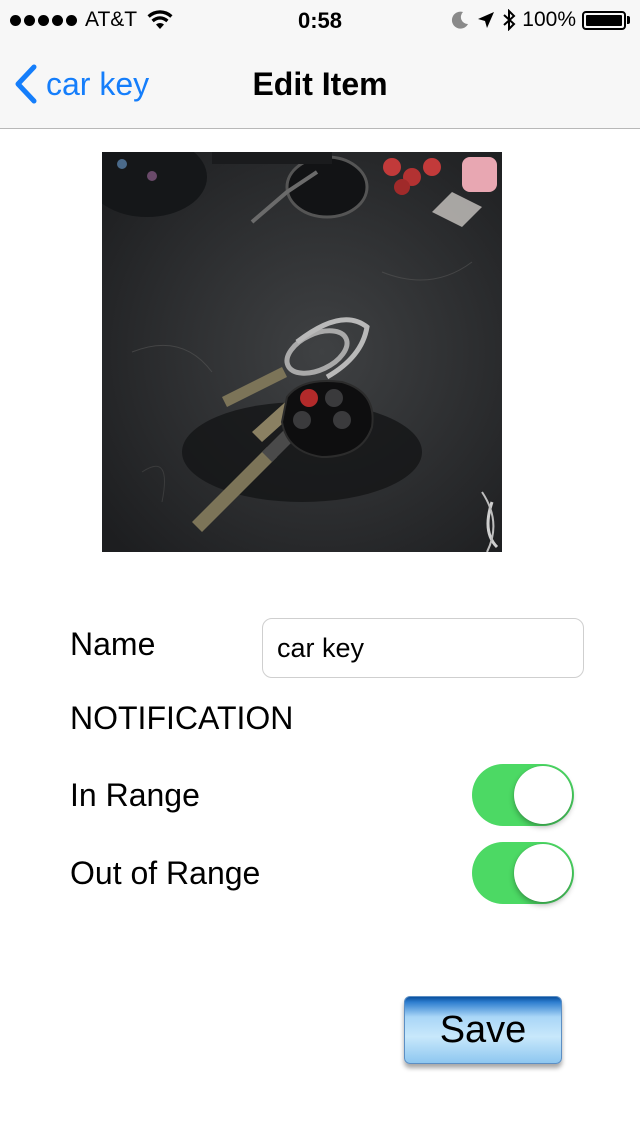 The width and height of the screenshot is (640, 1136). Describe the element at coordinates (320, 20) in the screenshot. I see `status-bar: AT&T 0:58 100%` at that location.